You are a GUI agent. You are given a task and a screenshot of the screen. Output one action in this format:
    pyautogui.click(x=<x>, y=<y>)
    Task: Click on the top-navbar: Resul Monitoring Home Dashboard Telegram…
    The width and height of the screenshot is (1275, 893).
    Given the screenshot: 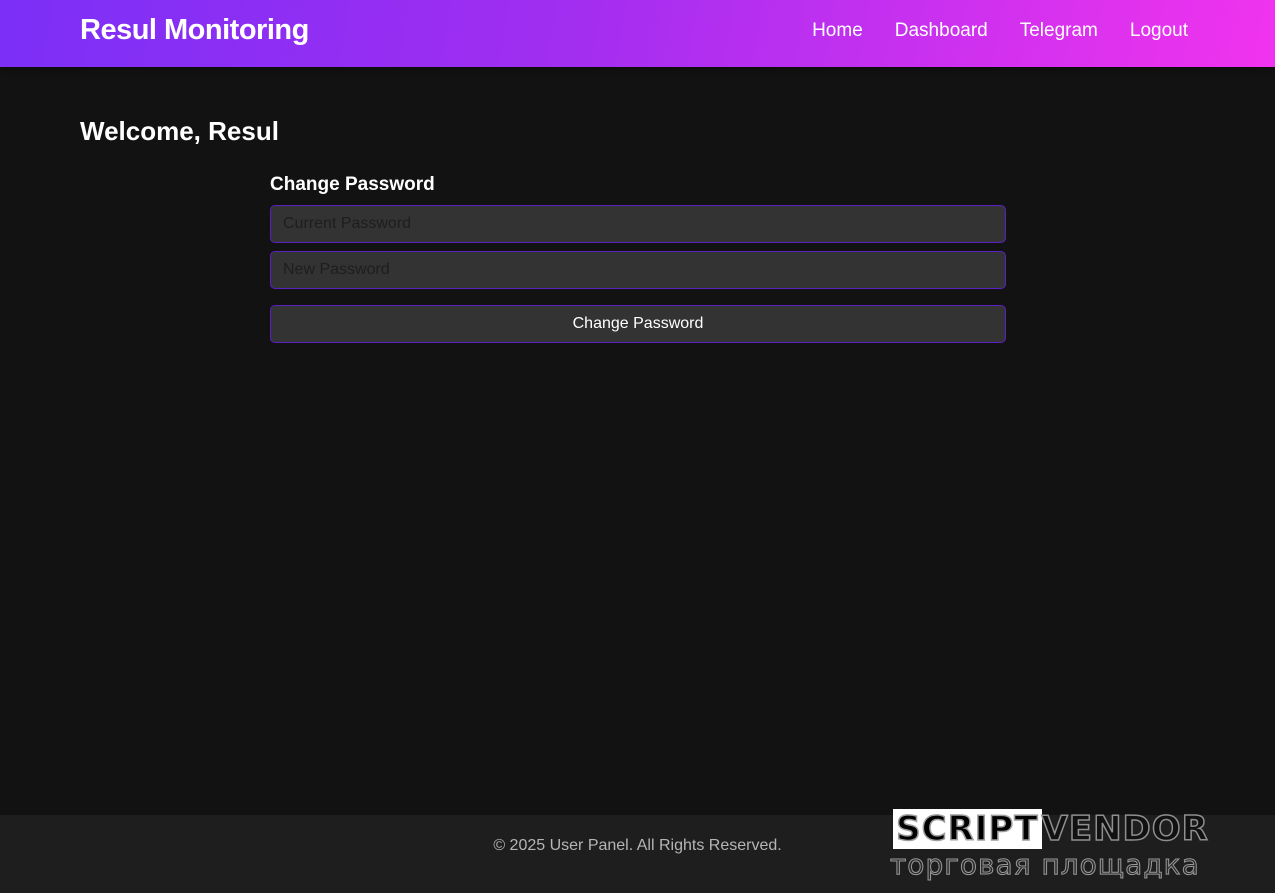 What is the action you would take?
    pyautogui.click(x=637, y=33)
    